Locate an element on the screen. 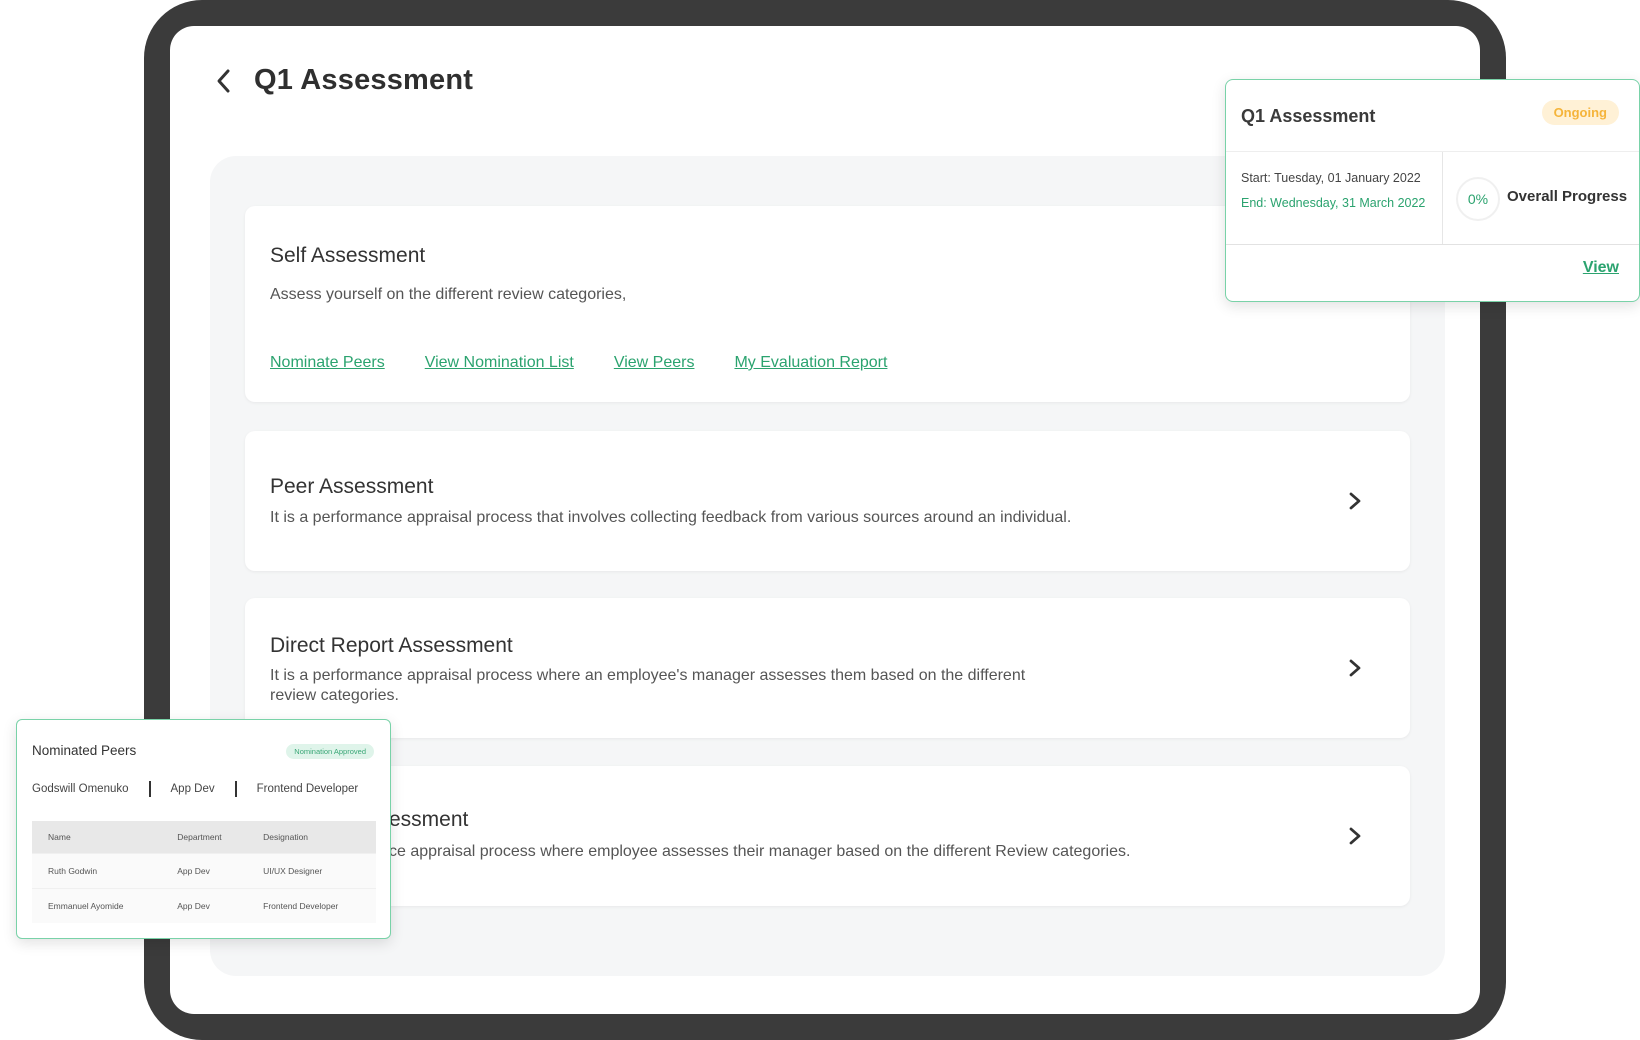 The width and height of the screenshot is (1640, 1040). card-title: Direct Report Assessment is located at coordinates (391, 645).